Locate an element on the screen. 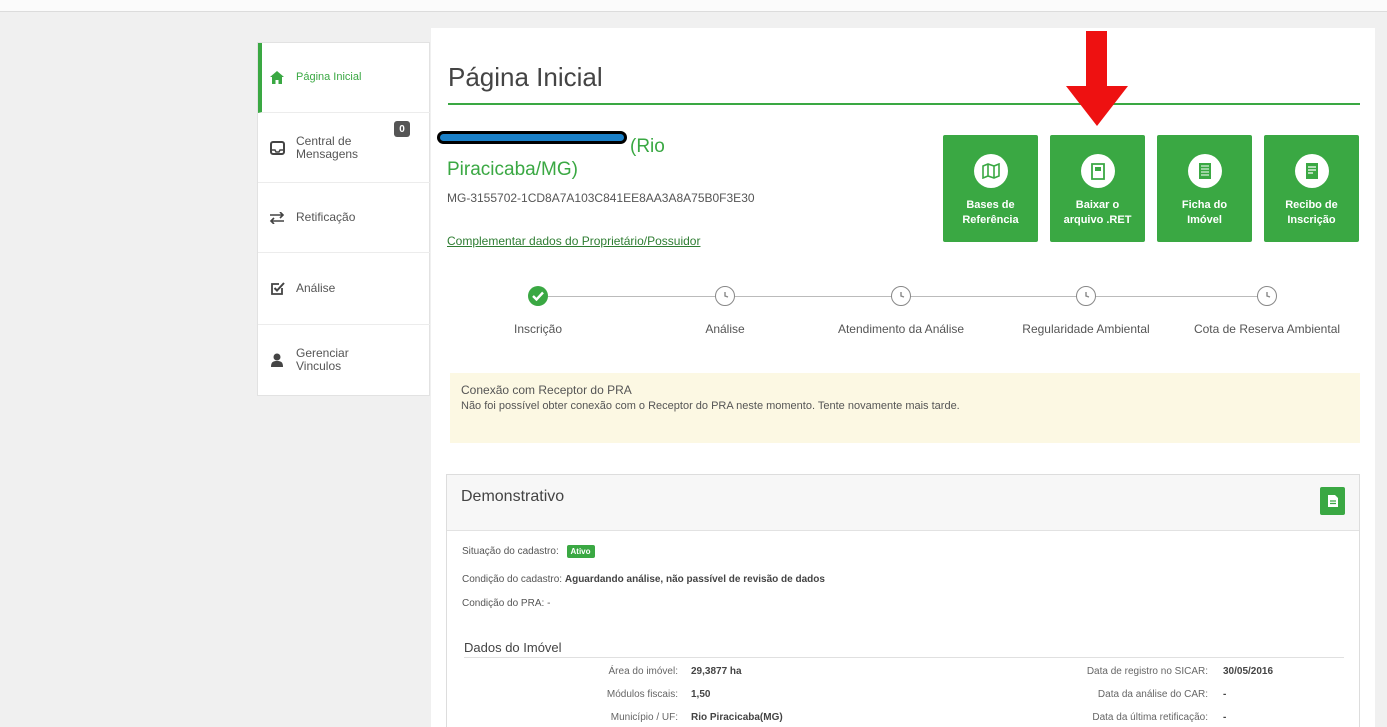 The image size is (1387, 727). ficha-do-imovel-button: Ficha do Imóvel is located at coordinates (1204, 188).